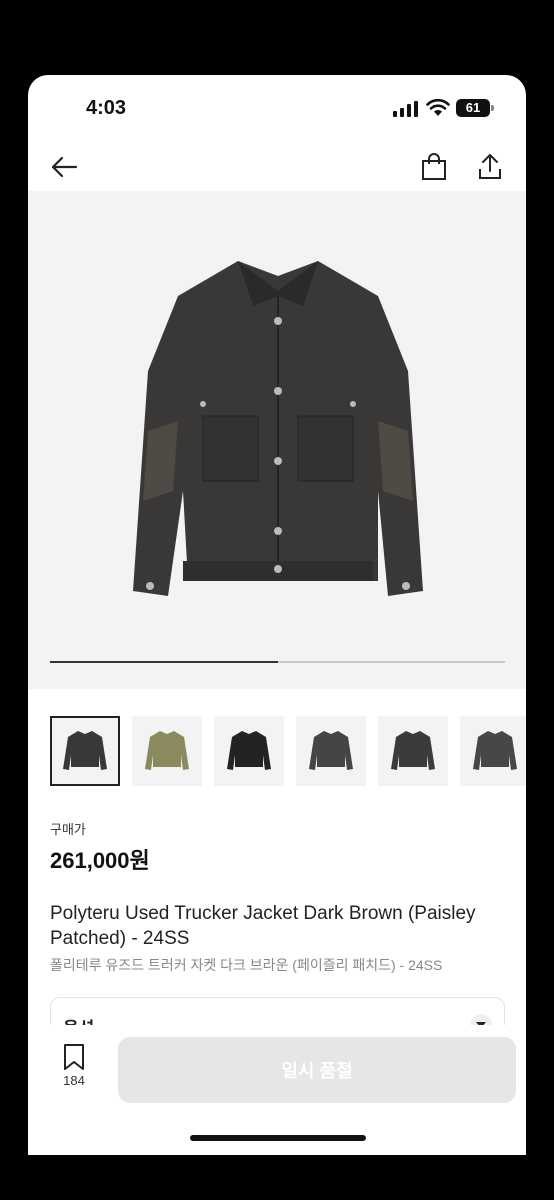  Describe the element at coordinates (405, 109) in the screenshot. I see `signal-icon` at that location.